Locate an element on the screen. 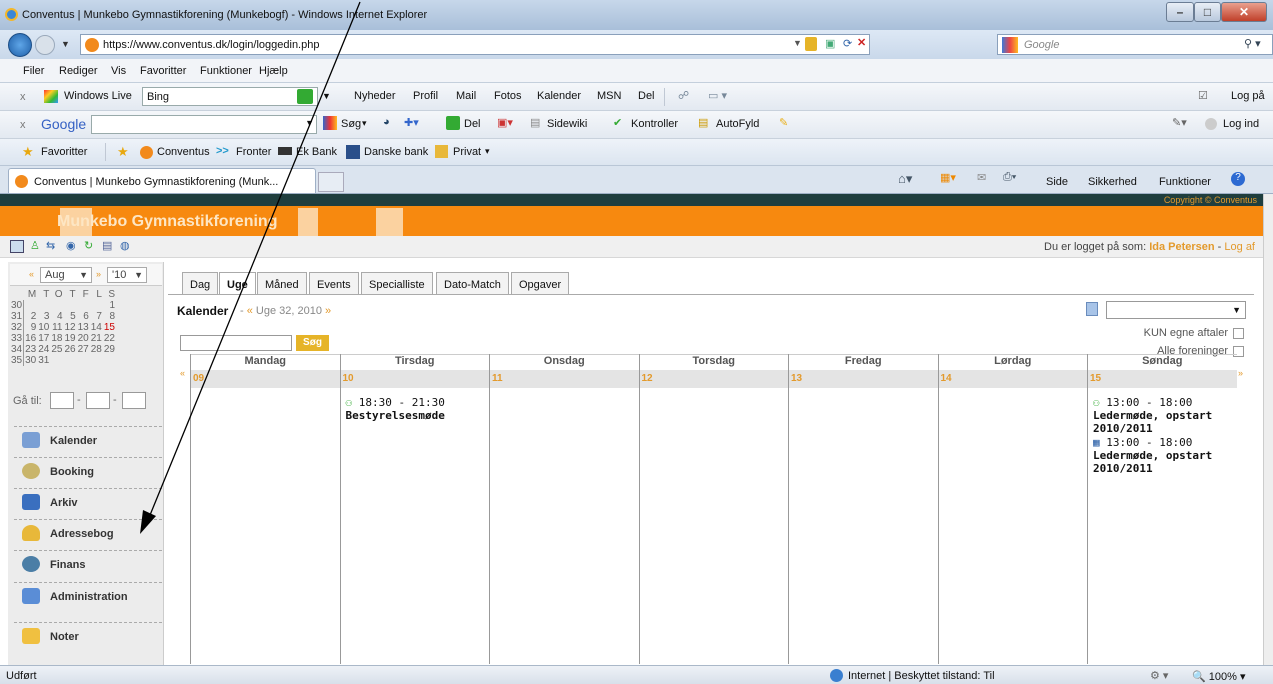  cal-day: 1 is located at coordinates (109, 305).